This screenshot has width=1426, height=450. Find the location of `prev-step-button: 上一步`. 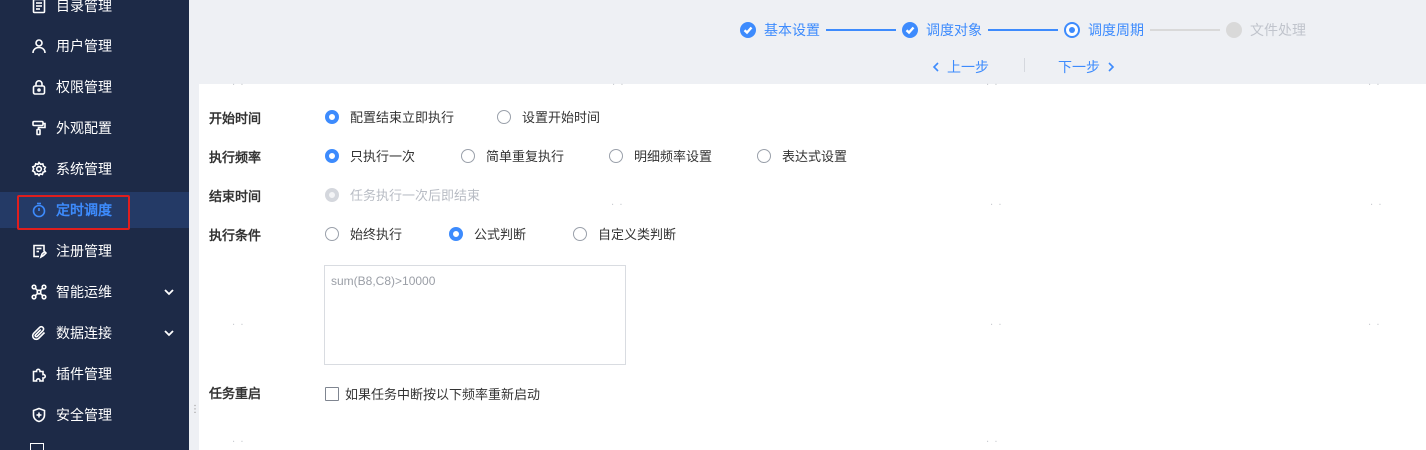

prev-step-button: 上一步 is located at coordinates (960, 67).